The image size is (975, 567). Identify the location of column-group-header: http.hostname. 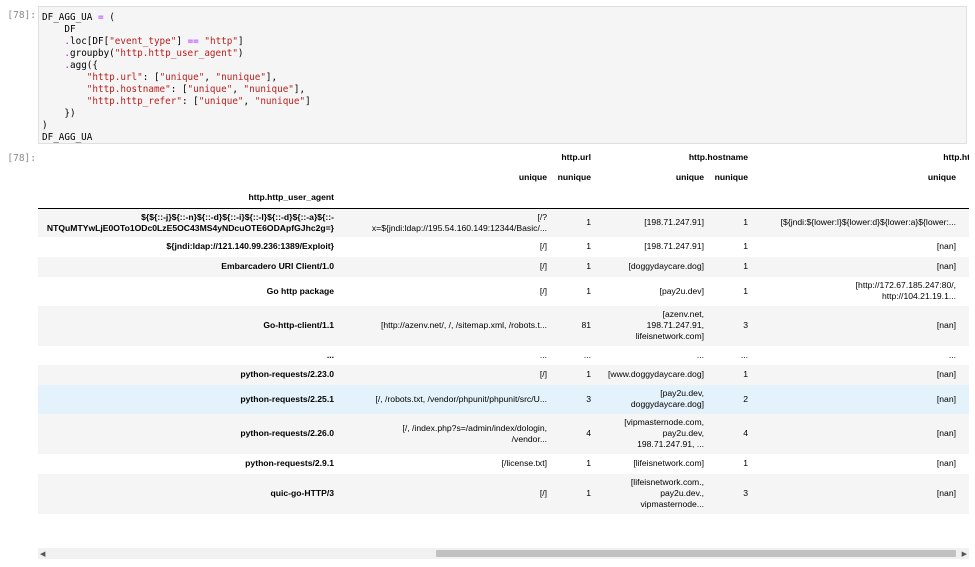
(718, 157).